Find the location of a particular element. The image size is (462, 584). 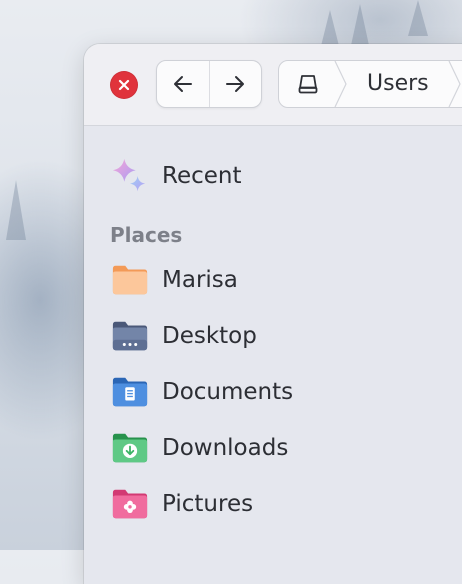

pictures-folder-icon is located at coordinates (130, 504).